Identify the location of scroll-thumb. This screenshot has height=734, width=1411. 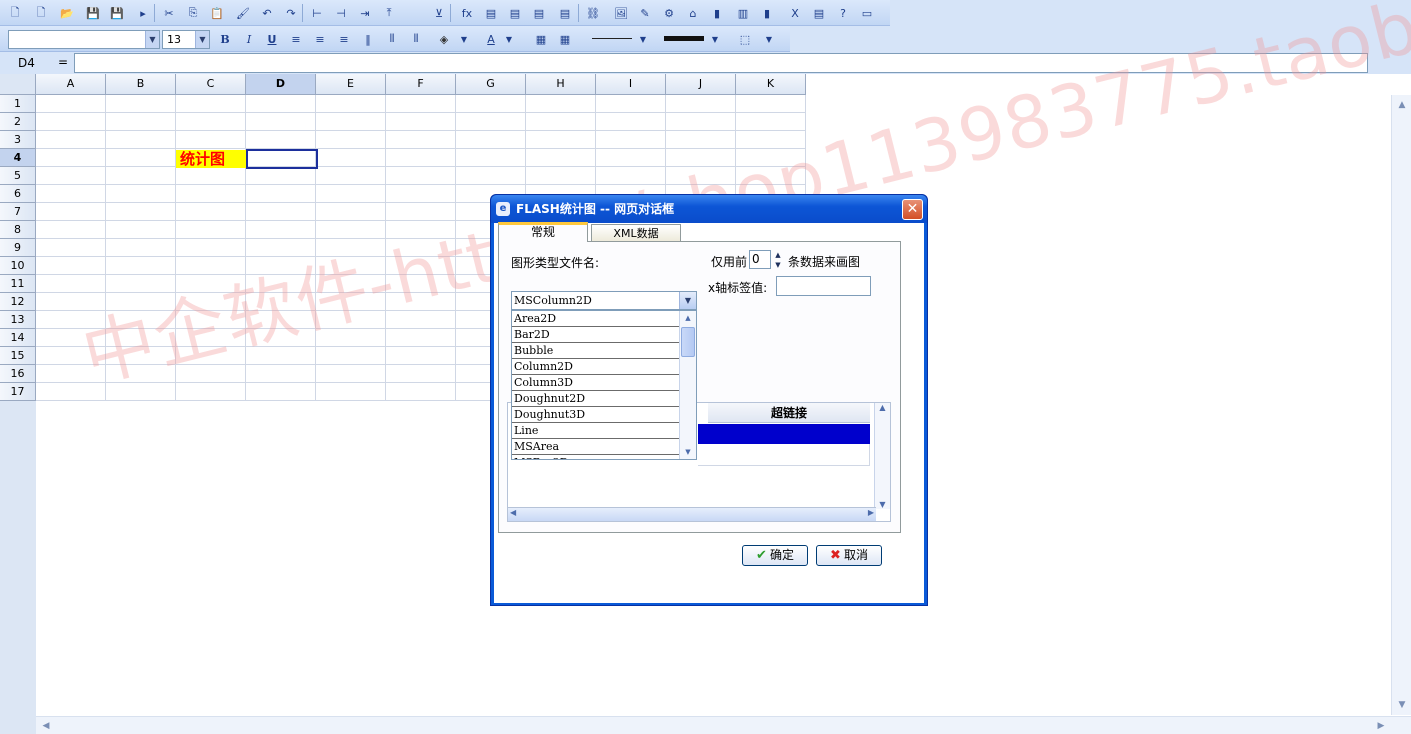
(688, 342).